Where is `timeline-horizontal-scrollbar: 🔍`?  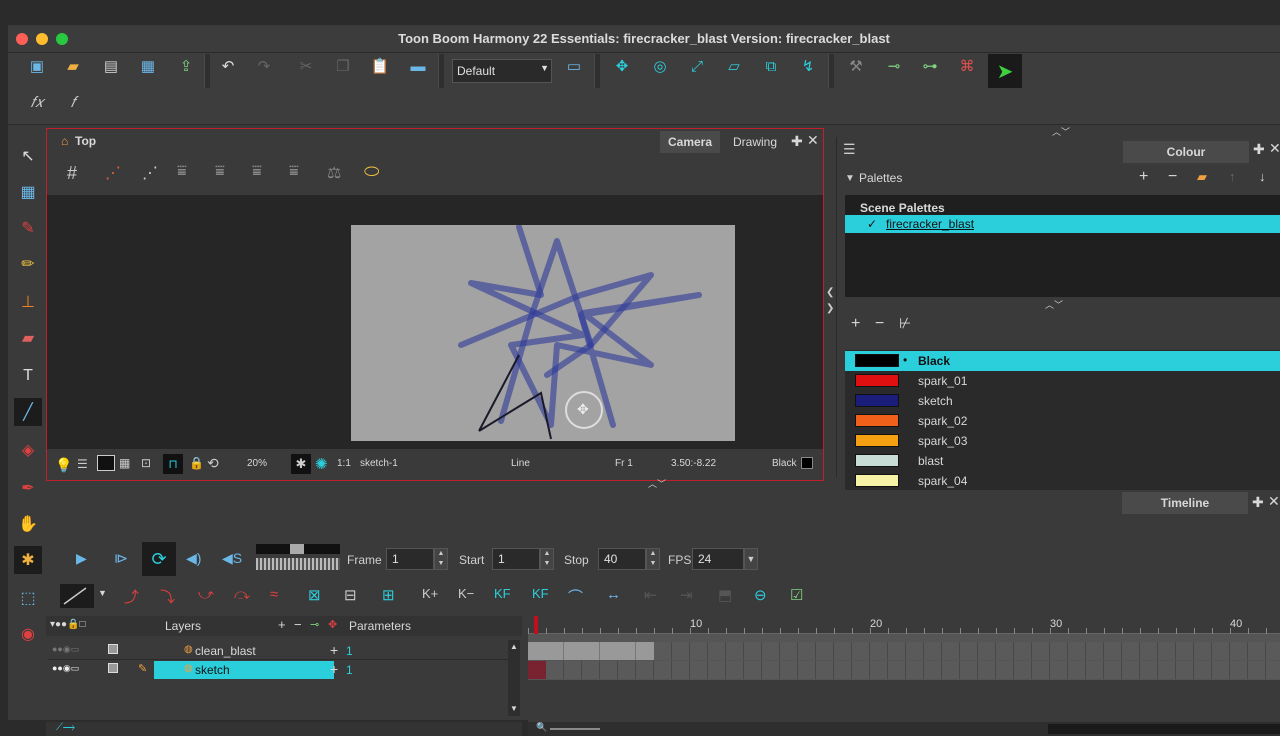 timeline-horizontal-scrollbar: 🔍 is located at coordinates (904, 729).